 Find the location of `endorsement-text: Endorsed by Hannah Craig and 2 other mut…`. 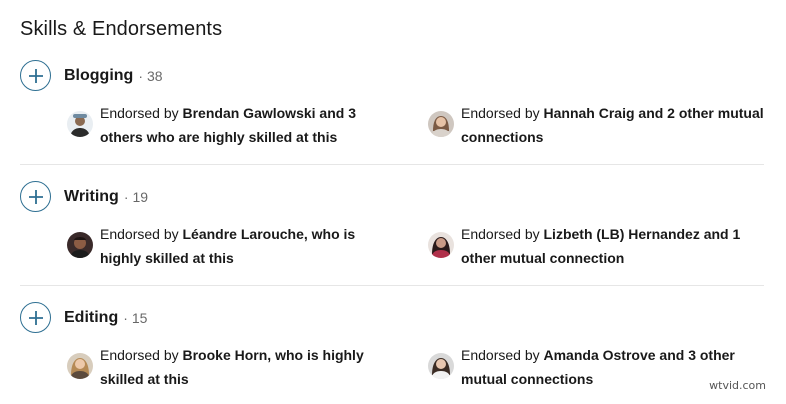

endorsement-text: Endorsed by Hannah Craig and 2 other mut… is located at coordinates (612, 125).